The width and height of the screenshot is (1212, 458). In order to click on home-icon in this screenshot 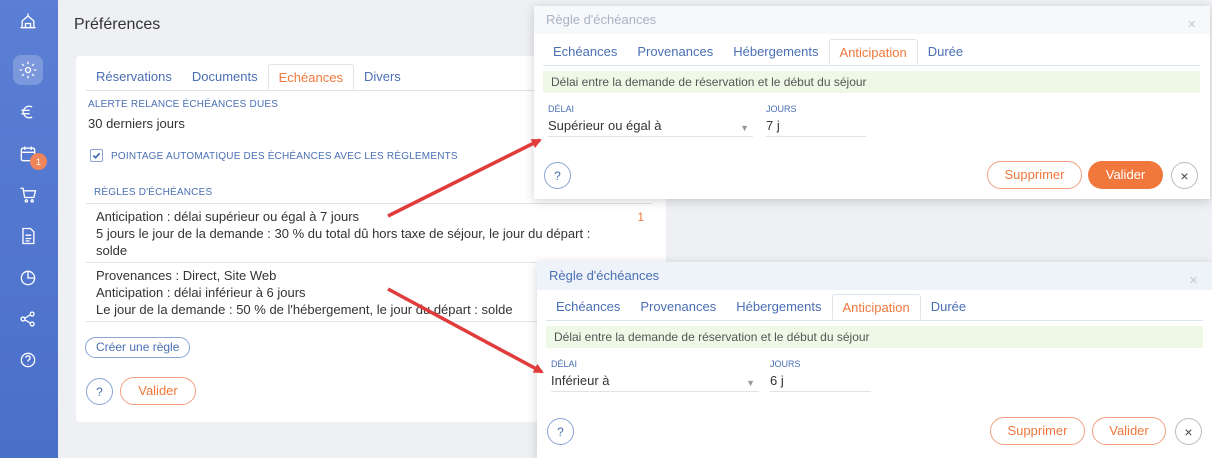, I will do `click(28, 21)`.